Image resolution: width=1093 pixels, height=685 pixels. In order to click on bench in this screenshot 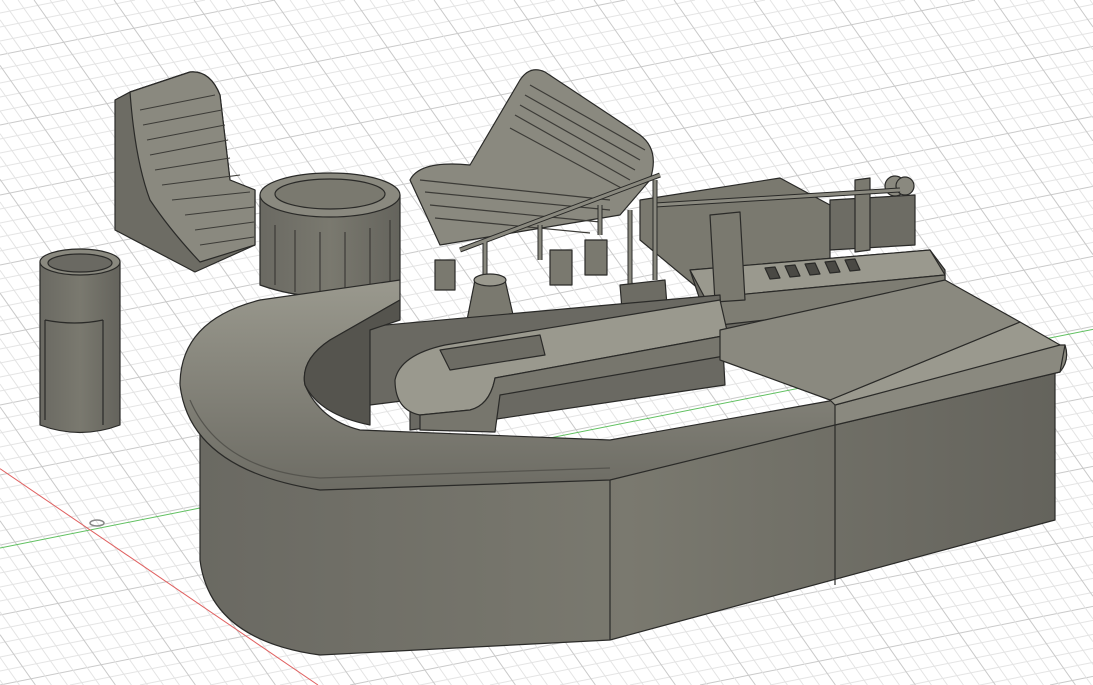, I will do `click(531, 157)`.